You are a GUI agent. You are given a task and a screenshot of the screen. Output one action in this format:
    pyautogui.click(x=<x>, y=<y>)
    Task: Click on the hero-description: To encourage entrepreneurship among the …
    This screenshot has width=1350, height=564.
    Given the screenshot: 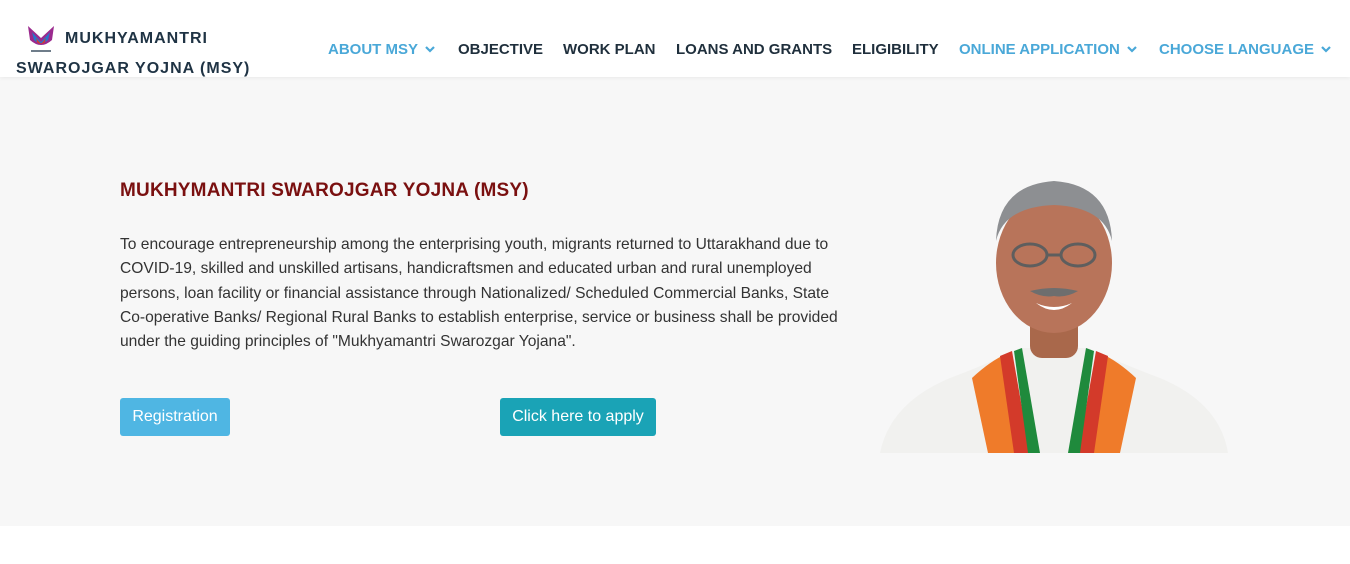 What is the action you would take?
    pyautogui.click(x=479, y=293)
    